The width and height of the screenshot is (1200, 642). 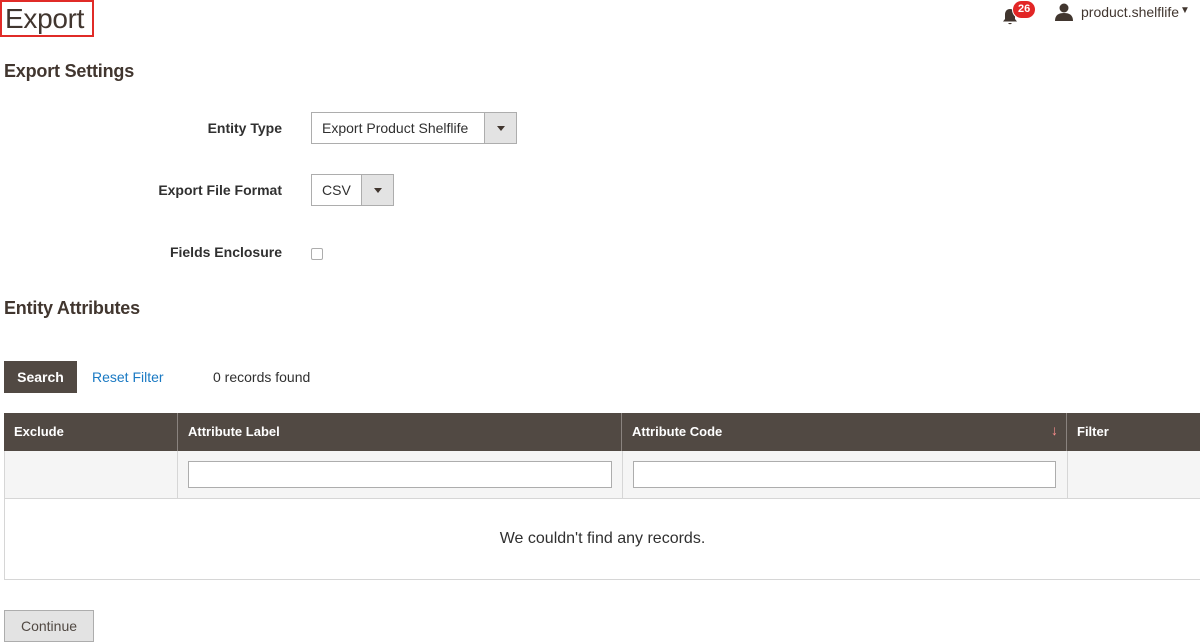 I want to click on page-title: Export, so click(x=47, y=18).